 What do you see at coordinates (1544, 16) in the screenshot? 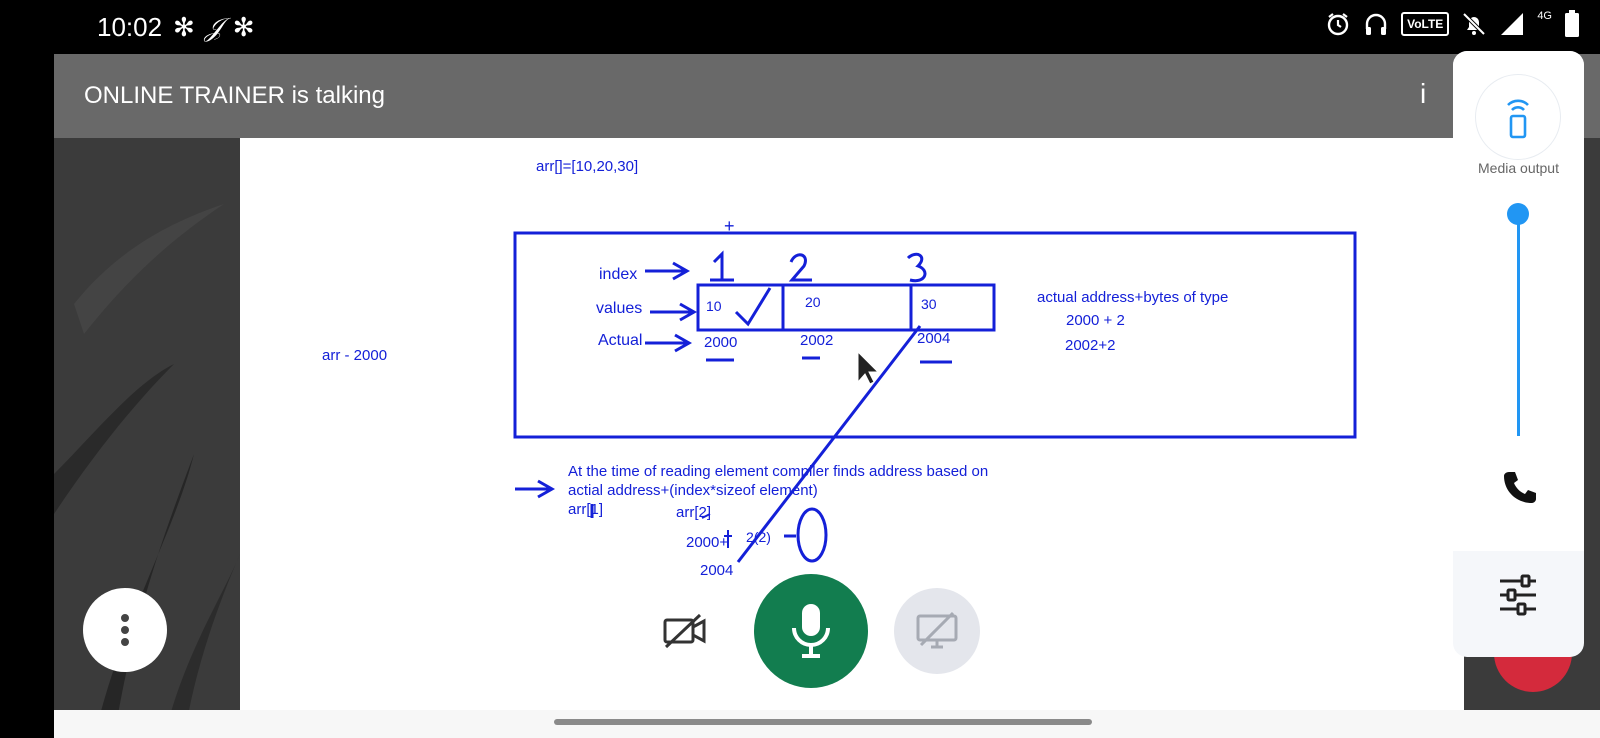
I see `4g-icon: 4G` at bounding box center [1544, 16].